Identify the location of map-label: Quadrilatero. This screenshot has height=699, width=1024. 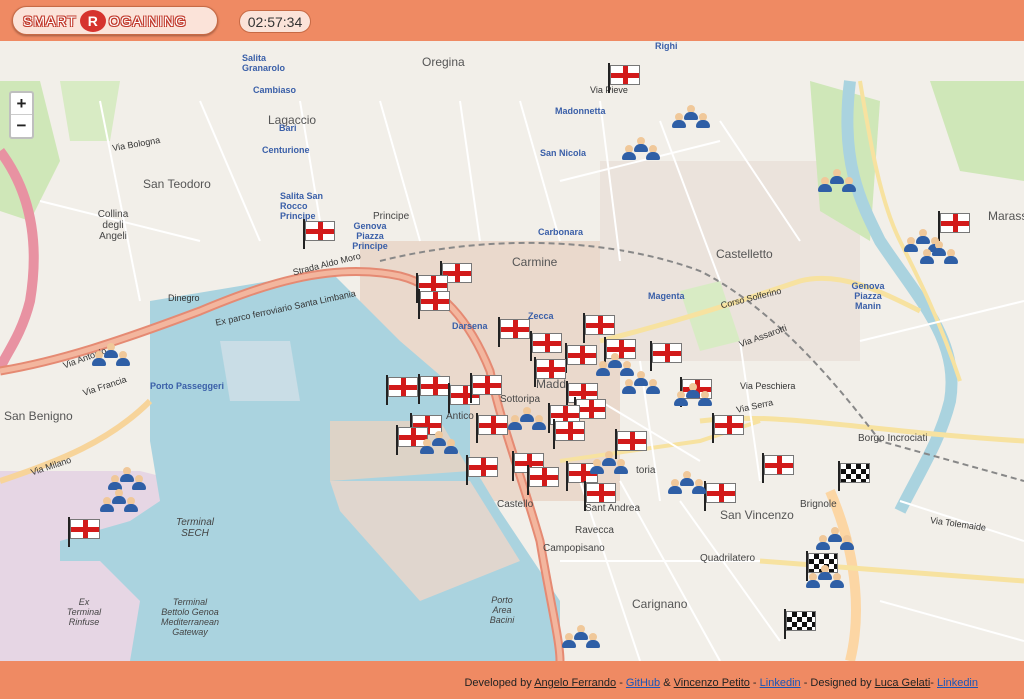
(728, 558).